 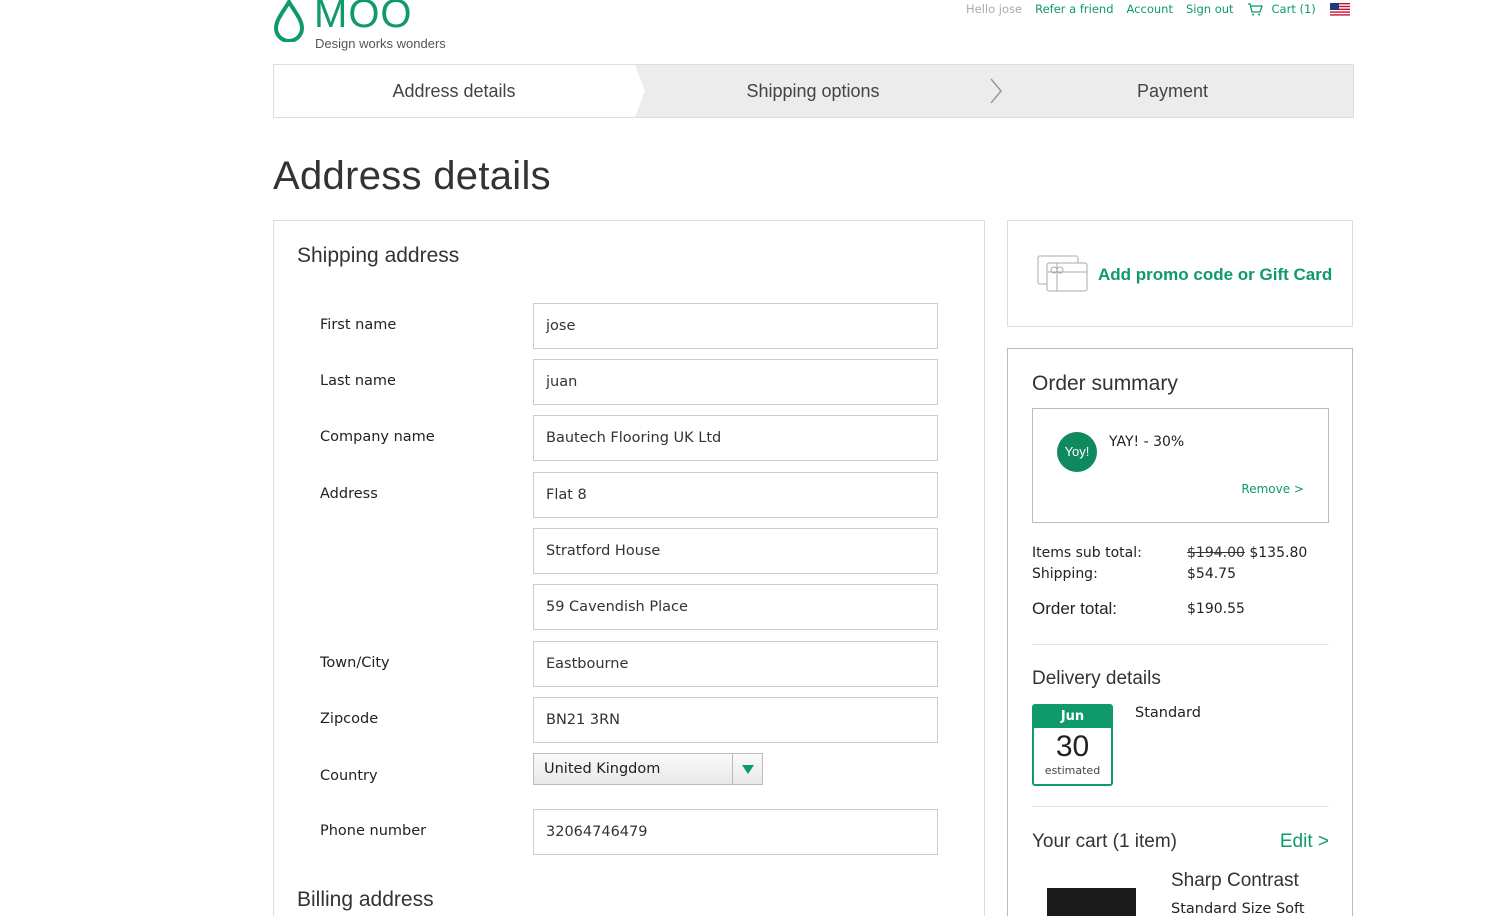 I want to click on delivery-type: Standard, so click(x=1168, y=713).